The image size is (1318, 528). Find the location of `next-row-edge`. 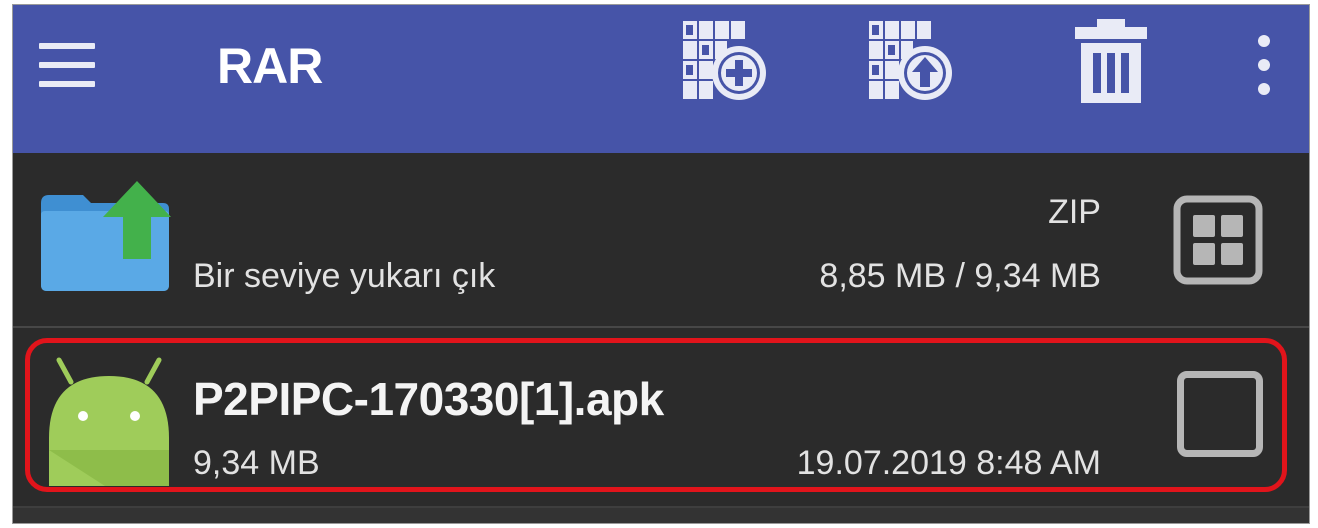

next-row-edge is located at coordinates (661, 514).